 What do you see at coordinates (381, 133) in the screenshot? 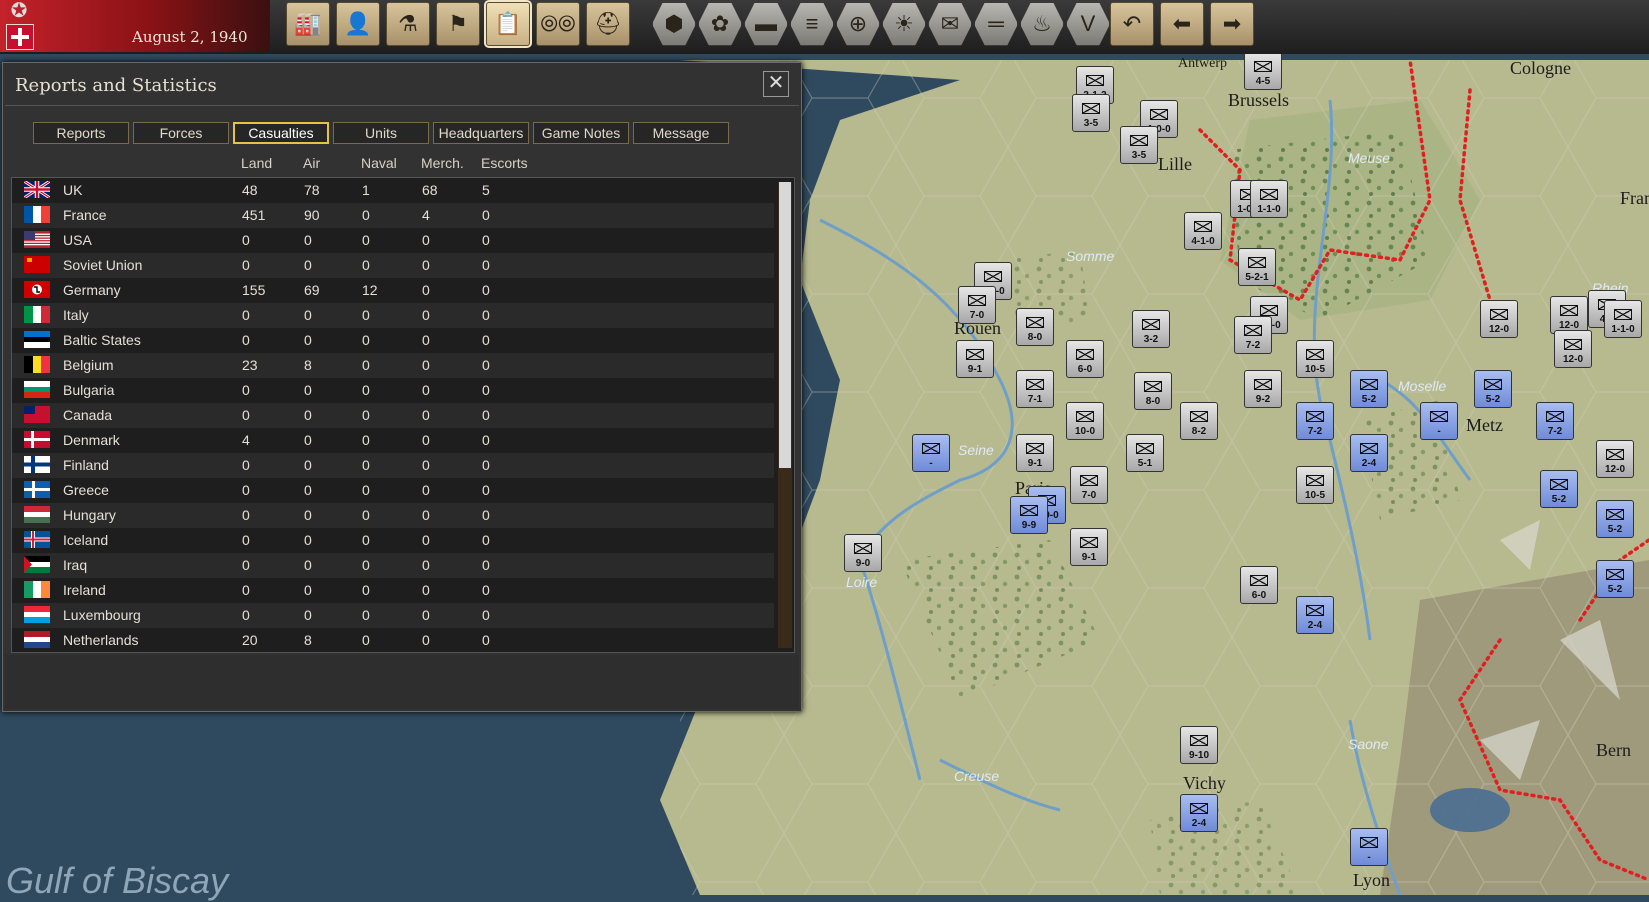
I see `tab-units: Units` at bounding box center [381, 133].